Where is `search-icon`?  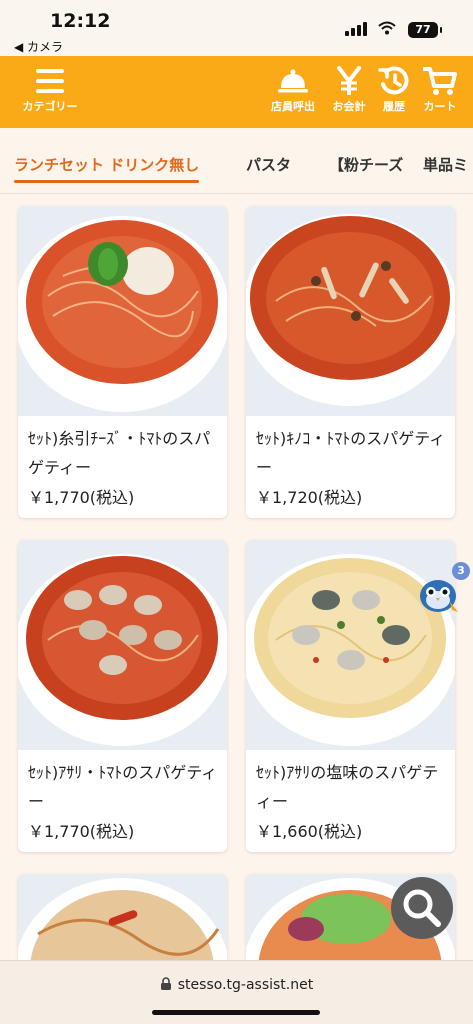 search-icon is located at coordinates (422, 908).